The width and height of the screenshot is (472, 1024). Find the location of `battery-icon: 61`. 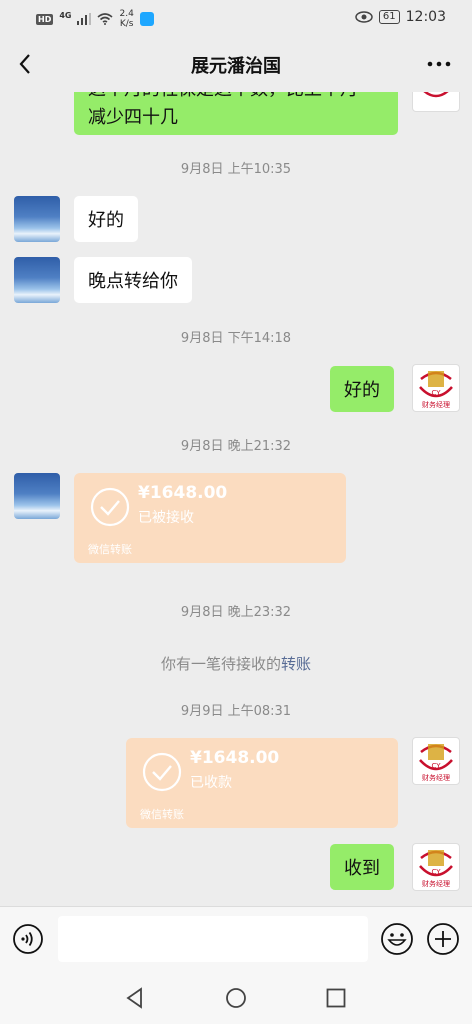

battery-icon: 61 is located at coordinates (389, 17).